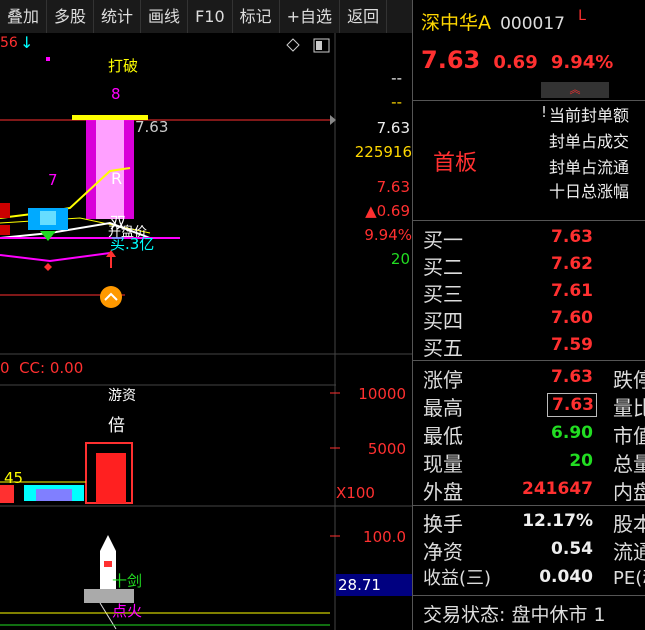 This screenshot has width=645, height=630. What do you see at coordinates (557, 489) in the screenshot?
I see `stat-value: 241647` at bounding box center [557, 489].